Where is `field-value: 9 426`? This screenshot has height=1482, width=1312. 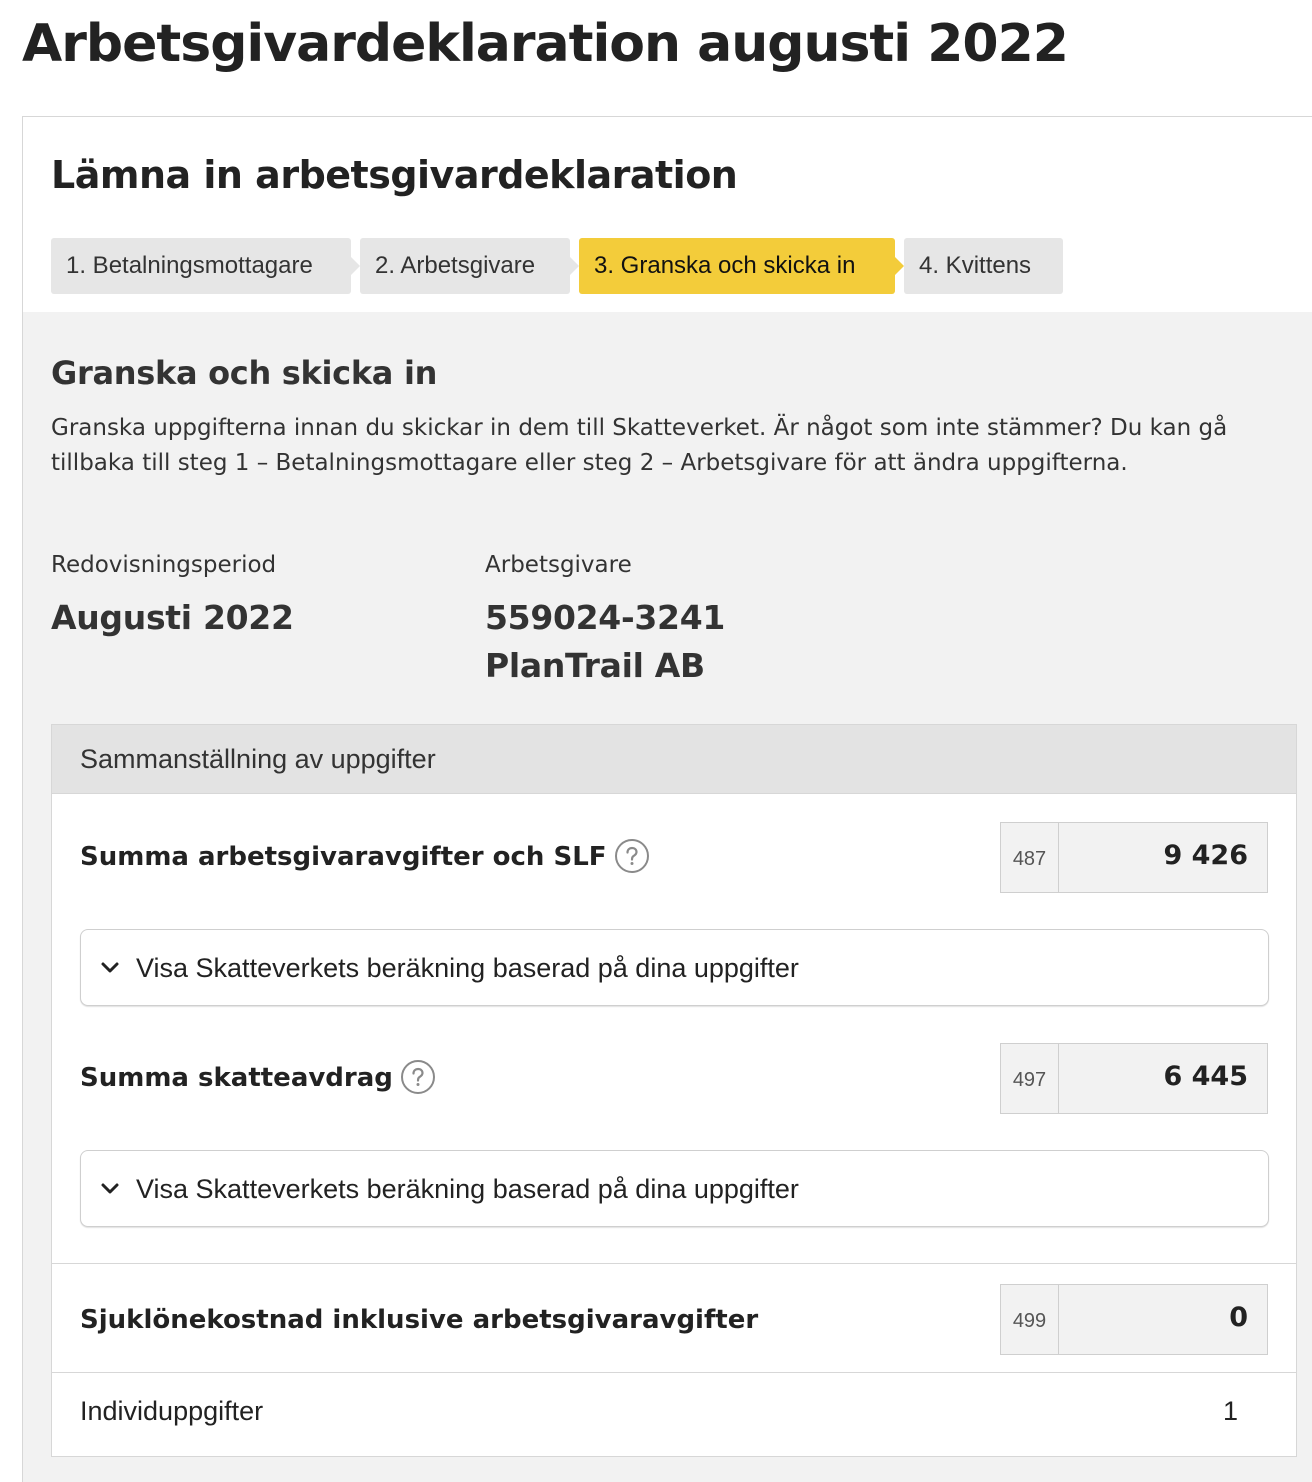
field-value: 9 426 is located at coordinates (1205, 855).